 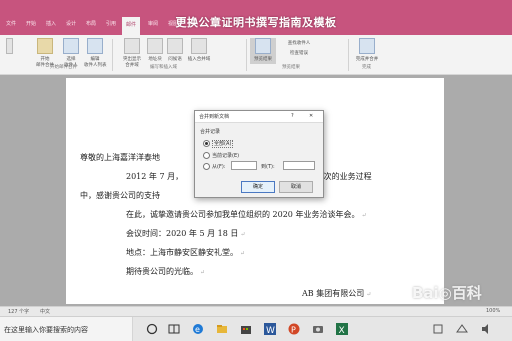 What do you see at coordinates (366, 67) in the screenshot?
I see `group-finish: 完成` at bounding box center [366, 67].